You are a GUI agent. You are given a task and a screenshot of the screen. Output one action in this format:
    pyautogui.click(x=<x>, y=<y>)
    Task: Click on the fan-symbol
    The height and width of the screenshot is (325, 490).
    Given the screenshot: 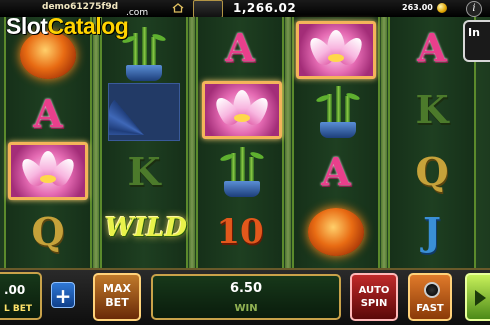 What is the action you would take?
    pyautogui.click(x=144, y=112)
    